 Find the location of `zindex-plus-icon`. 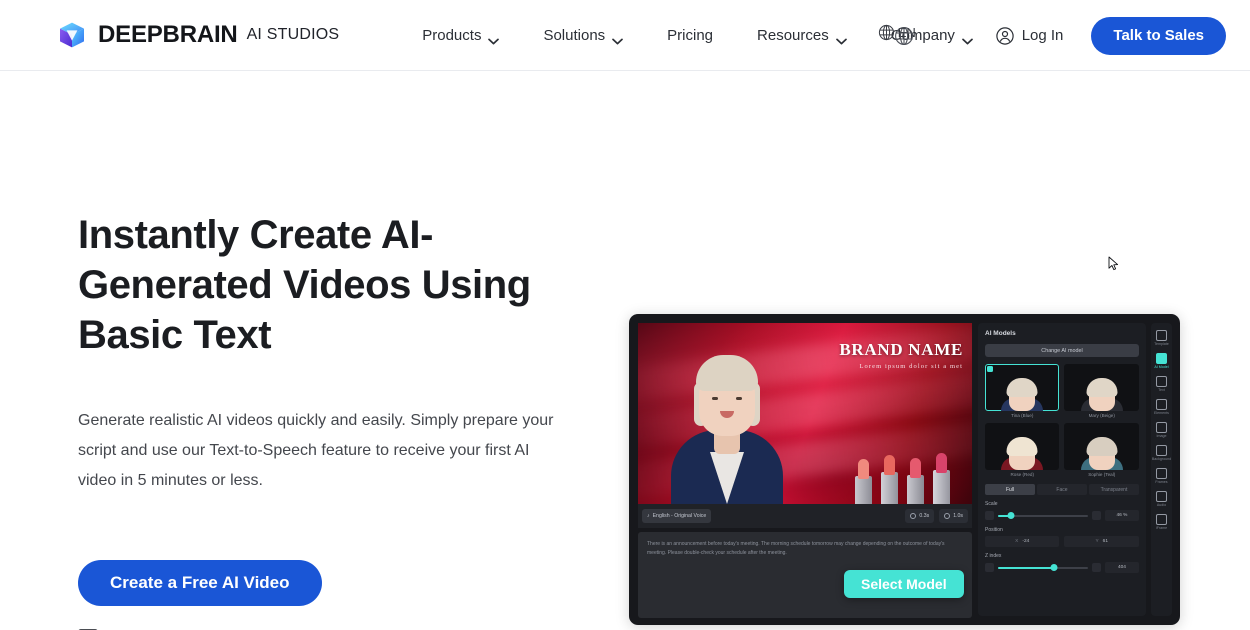

zindex-plus-icon is located at coordinates (1096, 567).